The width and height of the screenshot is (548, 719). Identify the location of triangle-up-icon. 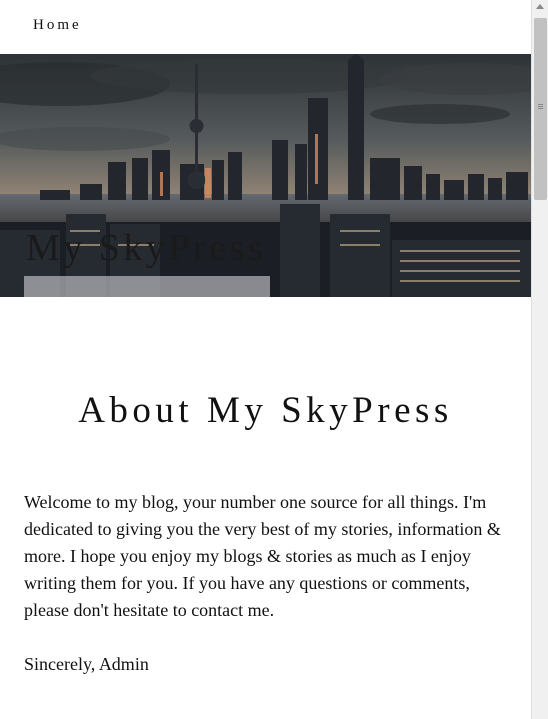
(540, 6).